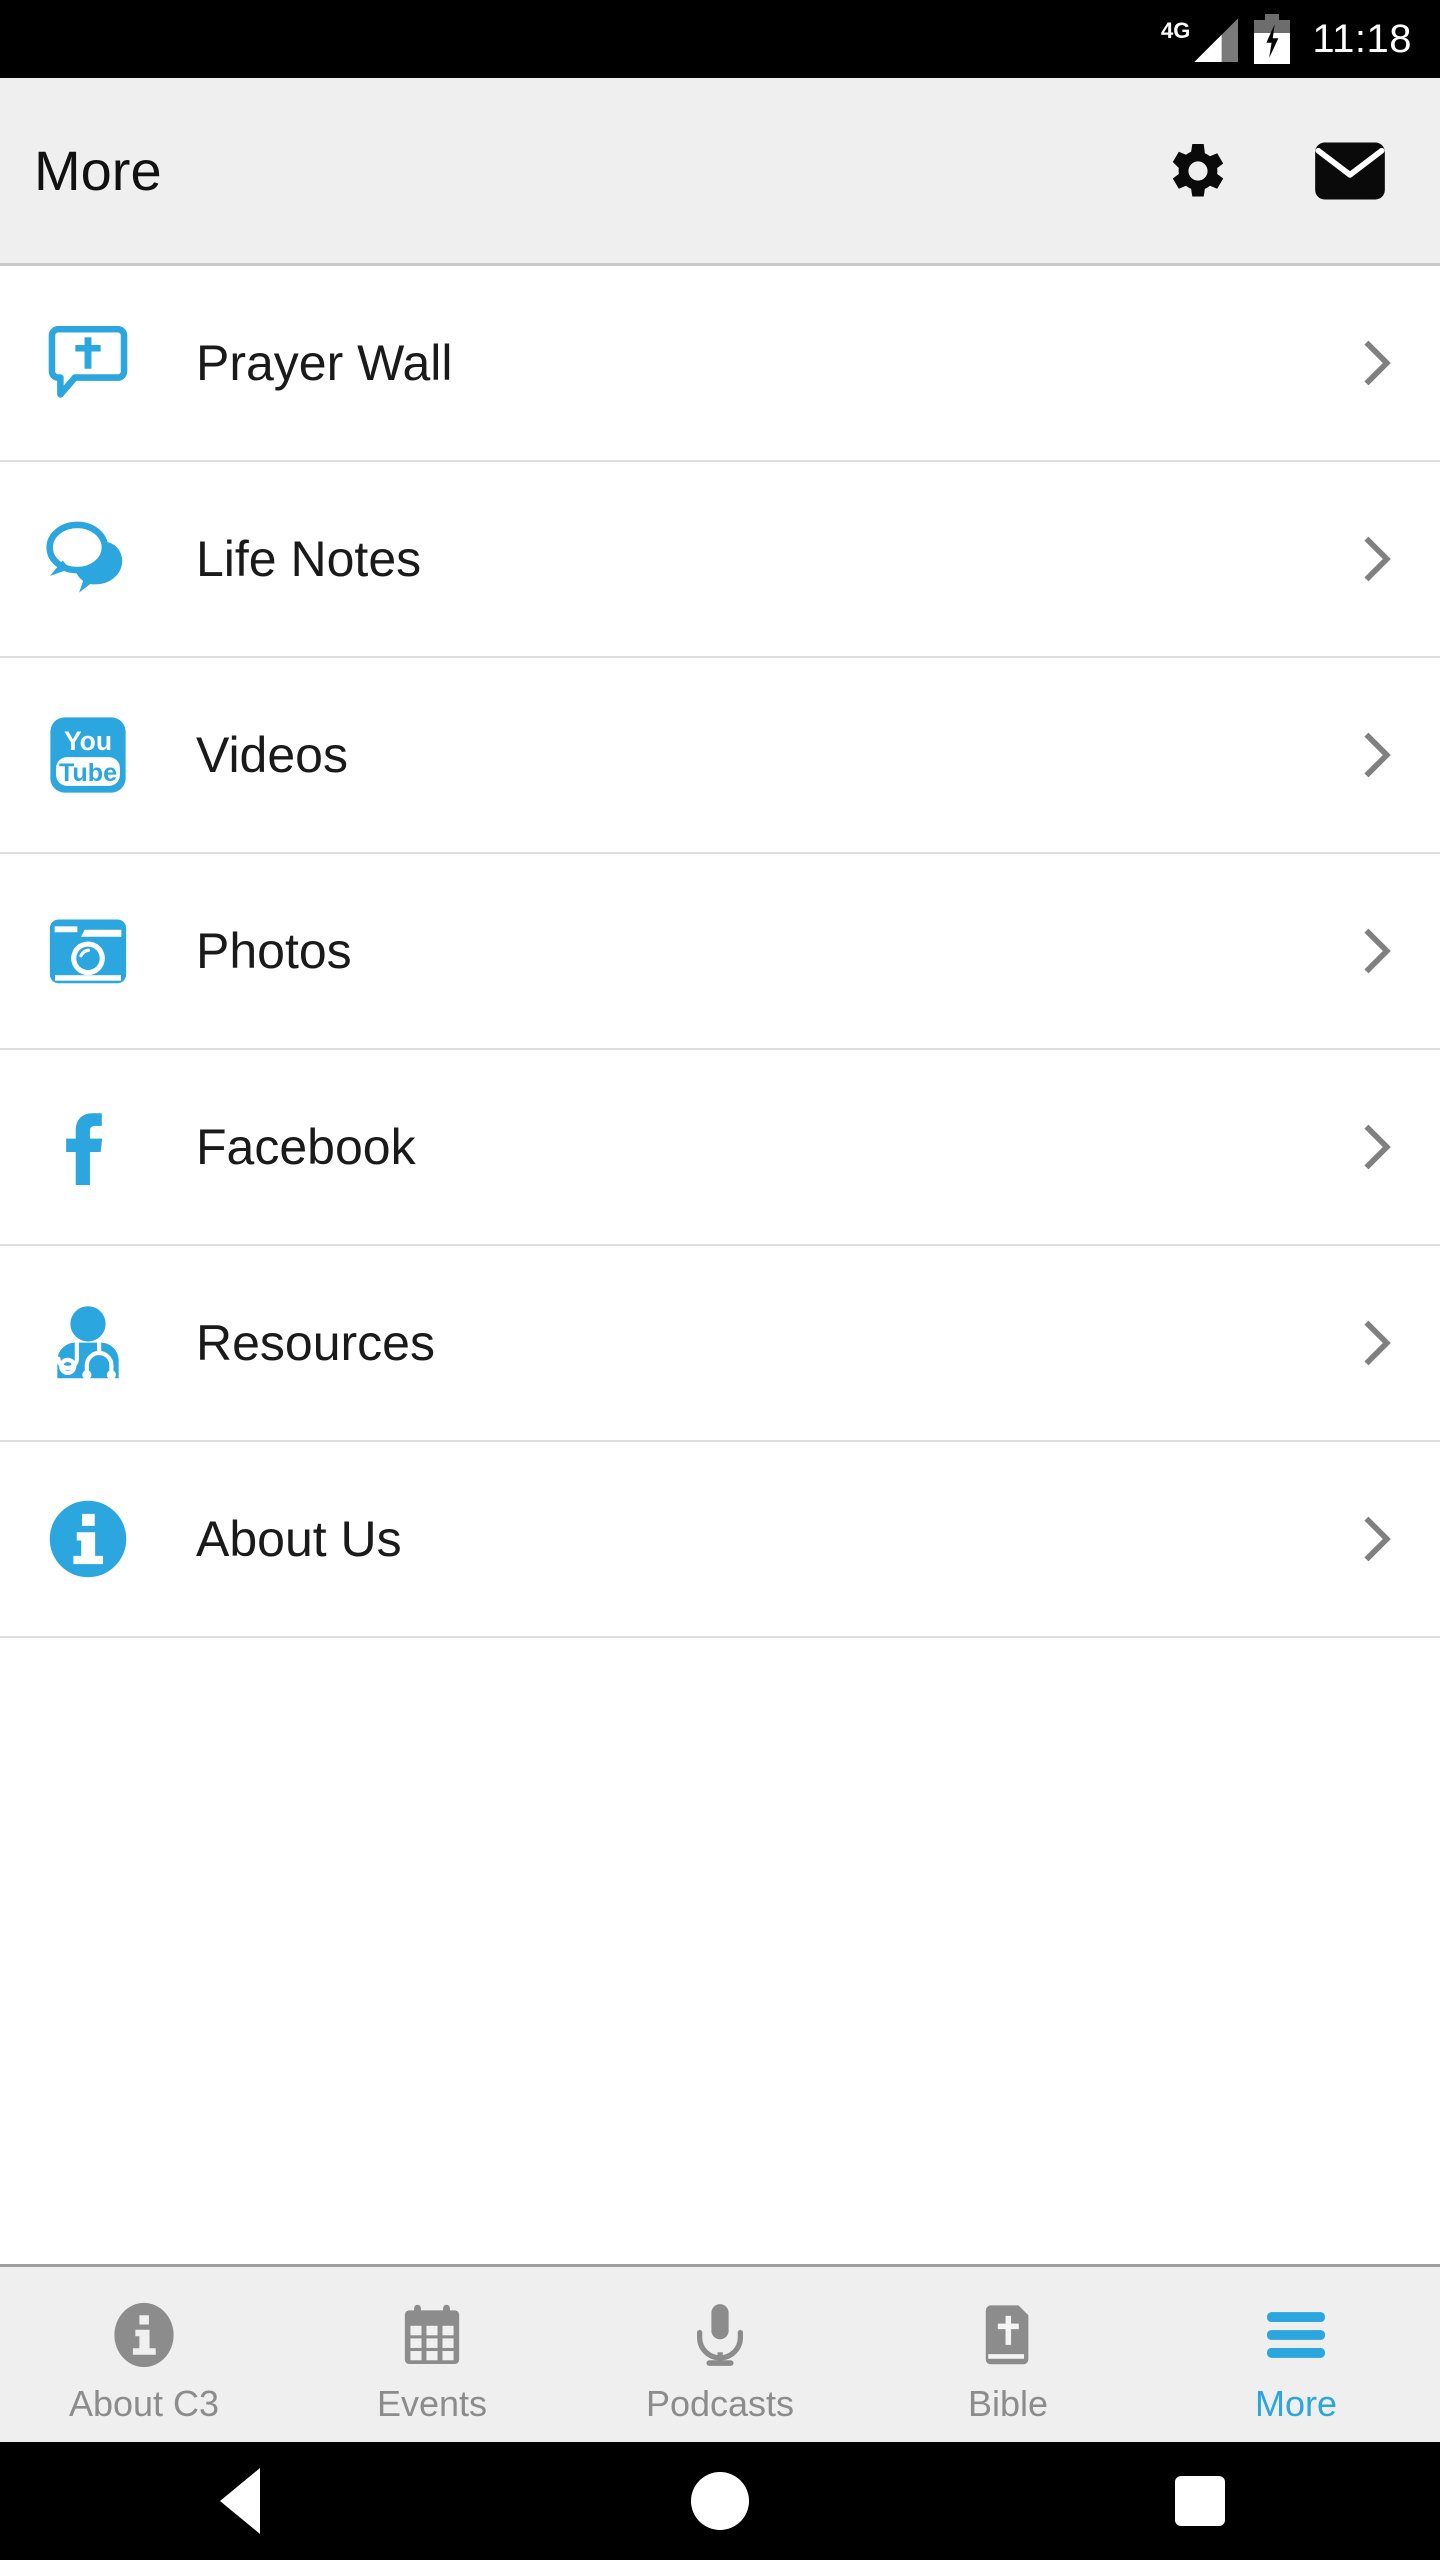  I want to click on recents-button, so click(1200, 2501).